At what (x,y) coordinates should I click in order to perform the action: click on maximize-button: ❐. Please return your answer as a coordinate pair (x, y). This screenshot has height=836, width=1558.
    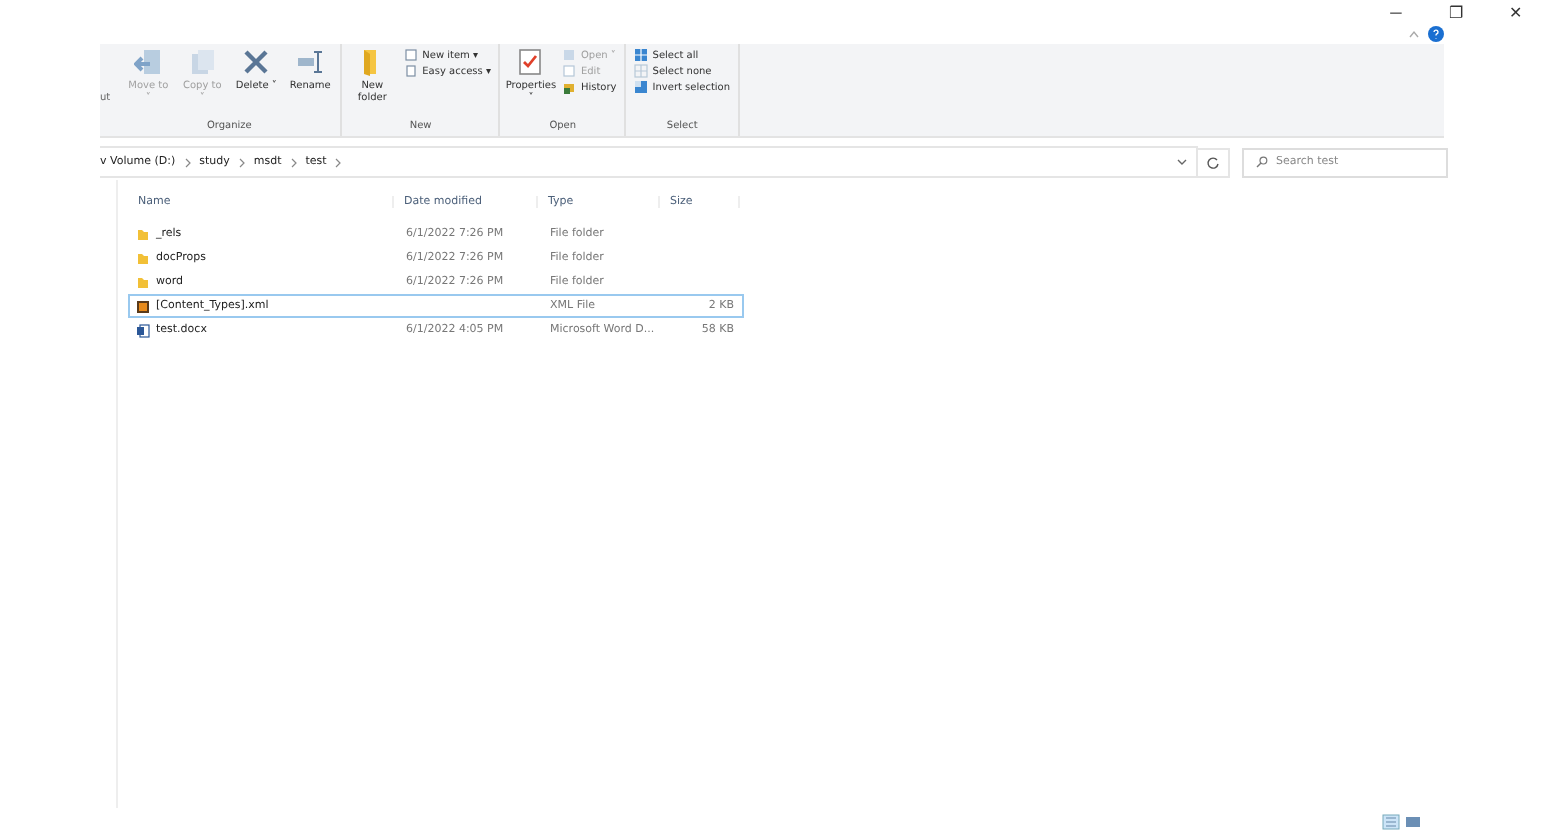
    Looking at the image, I should click on (1456, 12).